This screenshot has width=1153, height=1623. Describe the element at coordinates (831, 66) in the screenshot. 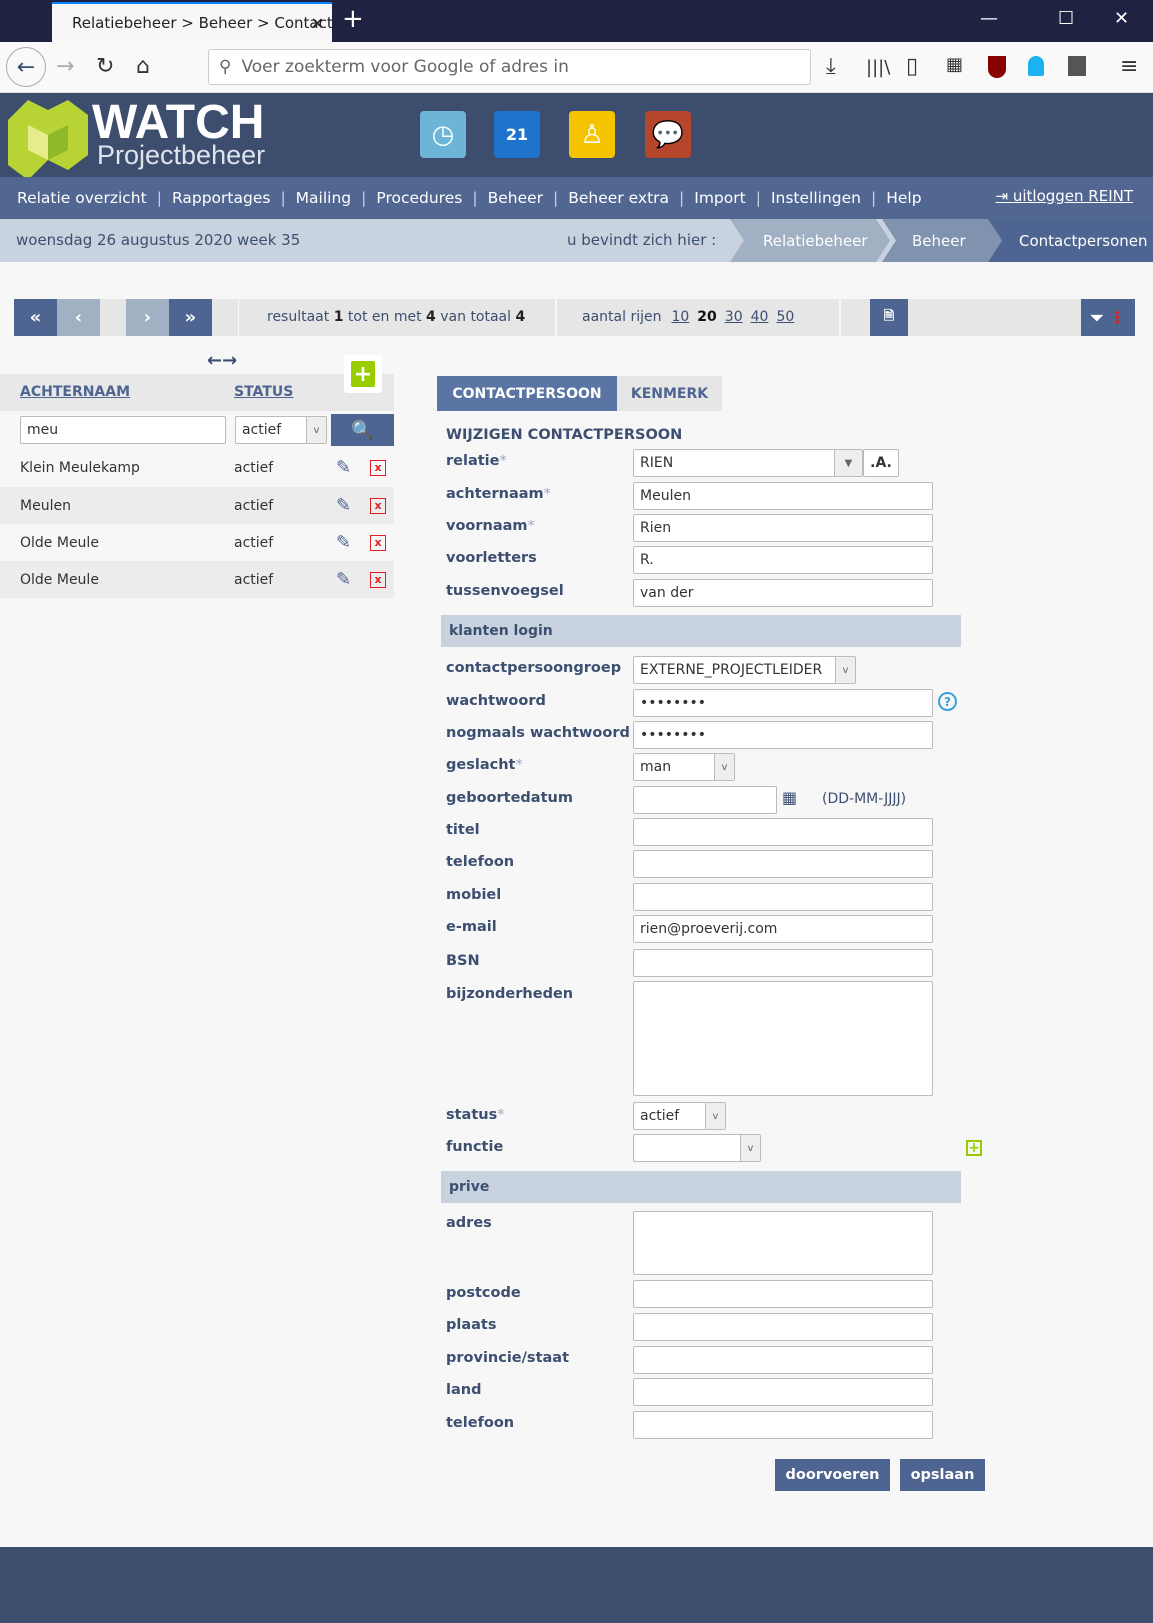

I see `download-icon: ⤓` at that location.